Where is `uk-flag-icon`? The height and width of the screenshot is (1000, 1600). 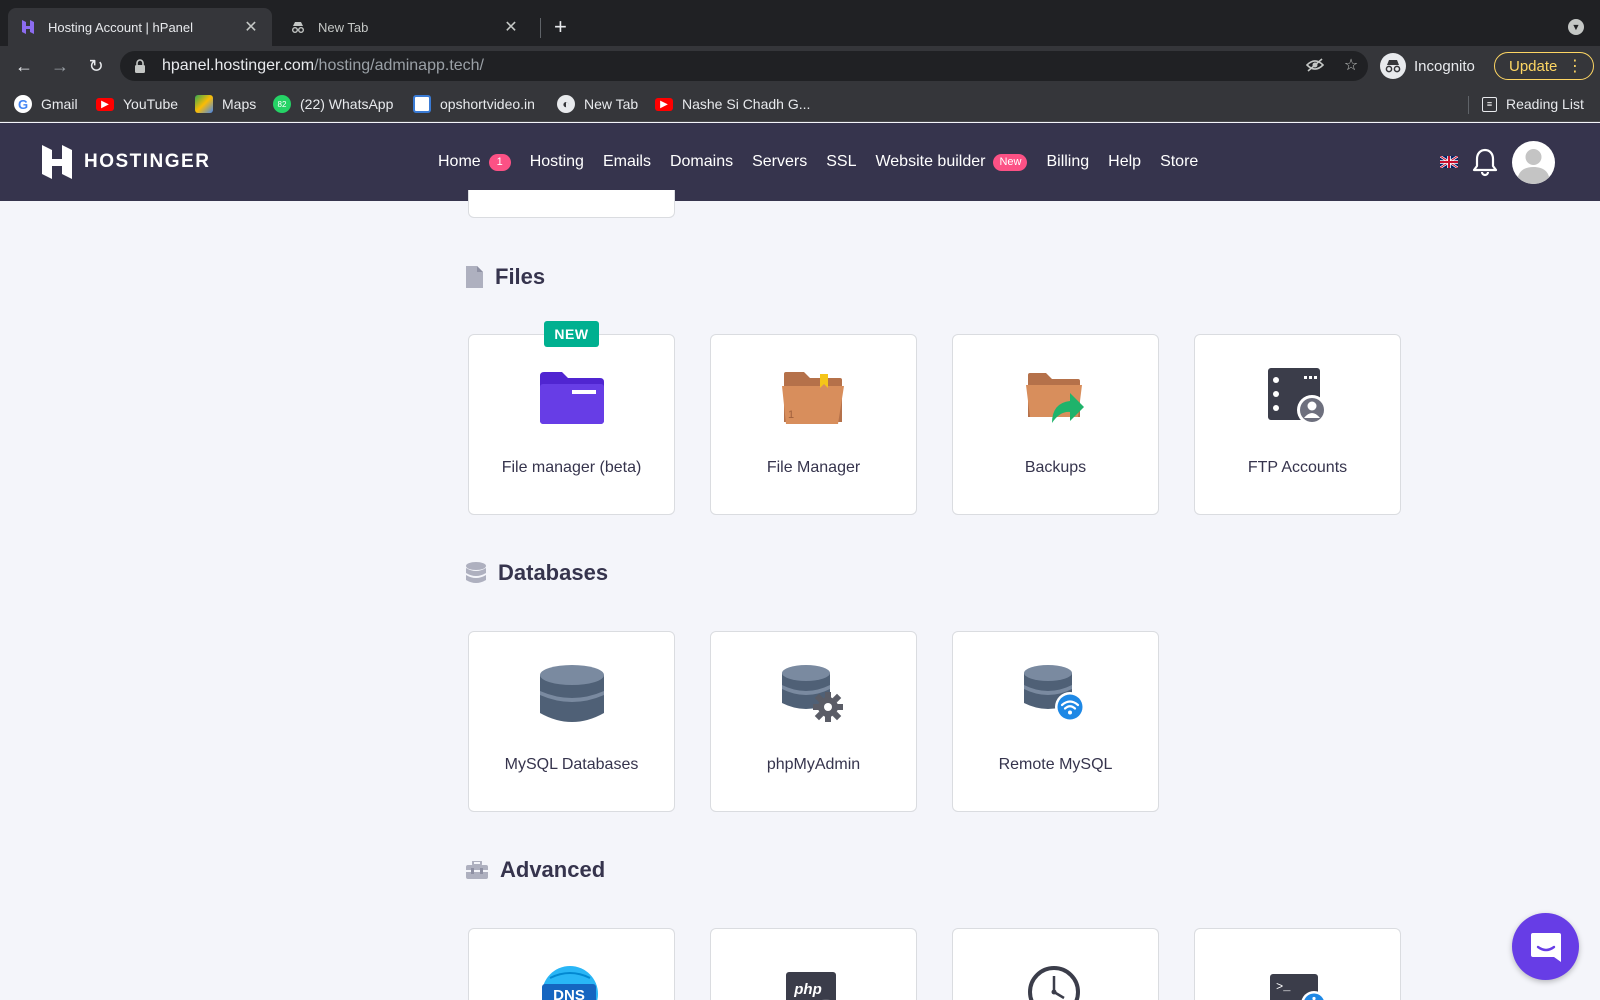 uk-flag-icon is located at coordinates (1449, 162).